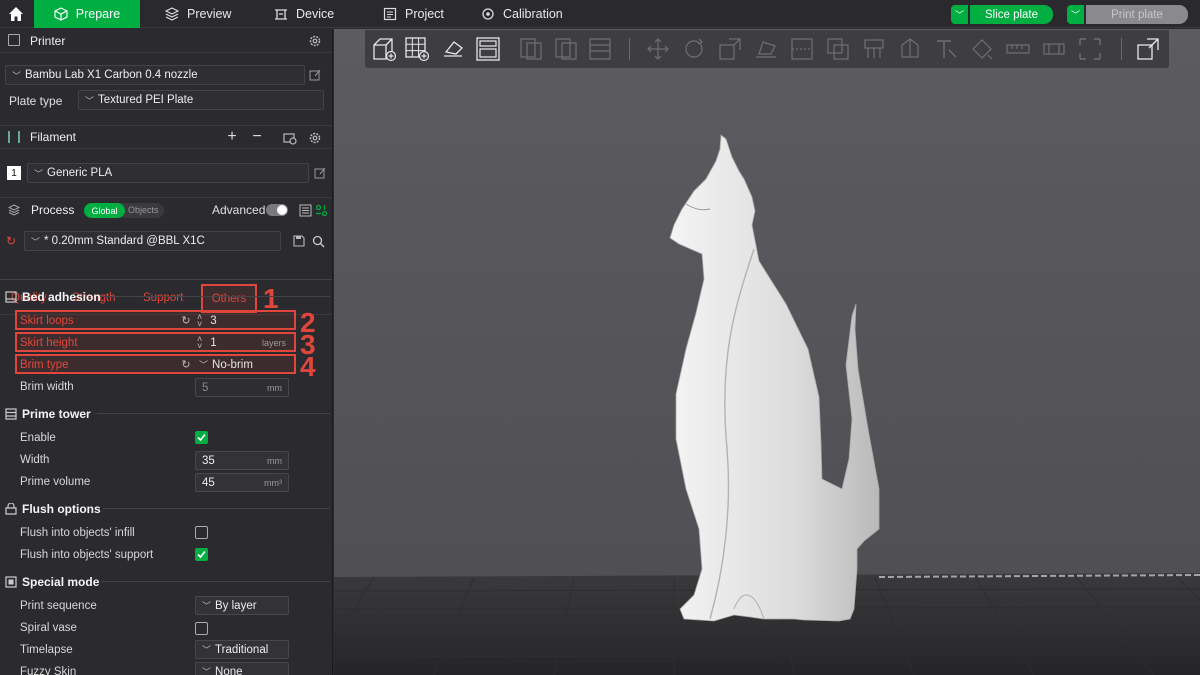 This screenshot has height=675, width=1200. I want to click on layers-editing-icon, so click(600, 49).